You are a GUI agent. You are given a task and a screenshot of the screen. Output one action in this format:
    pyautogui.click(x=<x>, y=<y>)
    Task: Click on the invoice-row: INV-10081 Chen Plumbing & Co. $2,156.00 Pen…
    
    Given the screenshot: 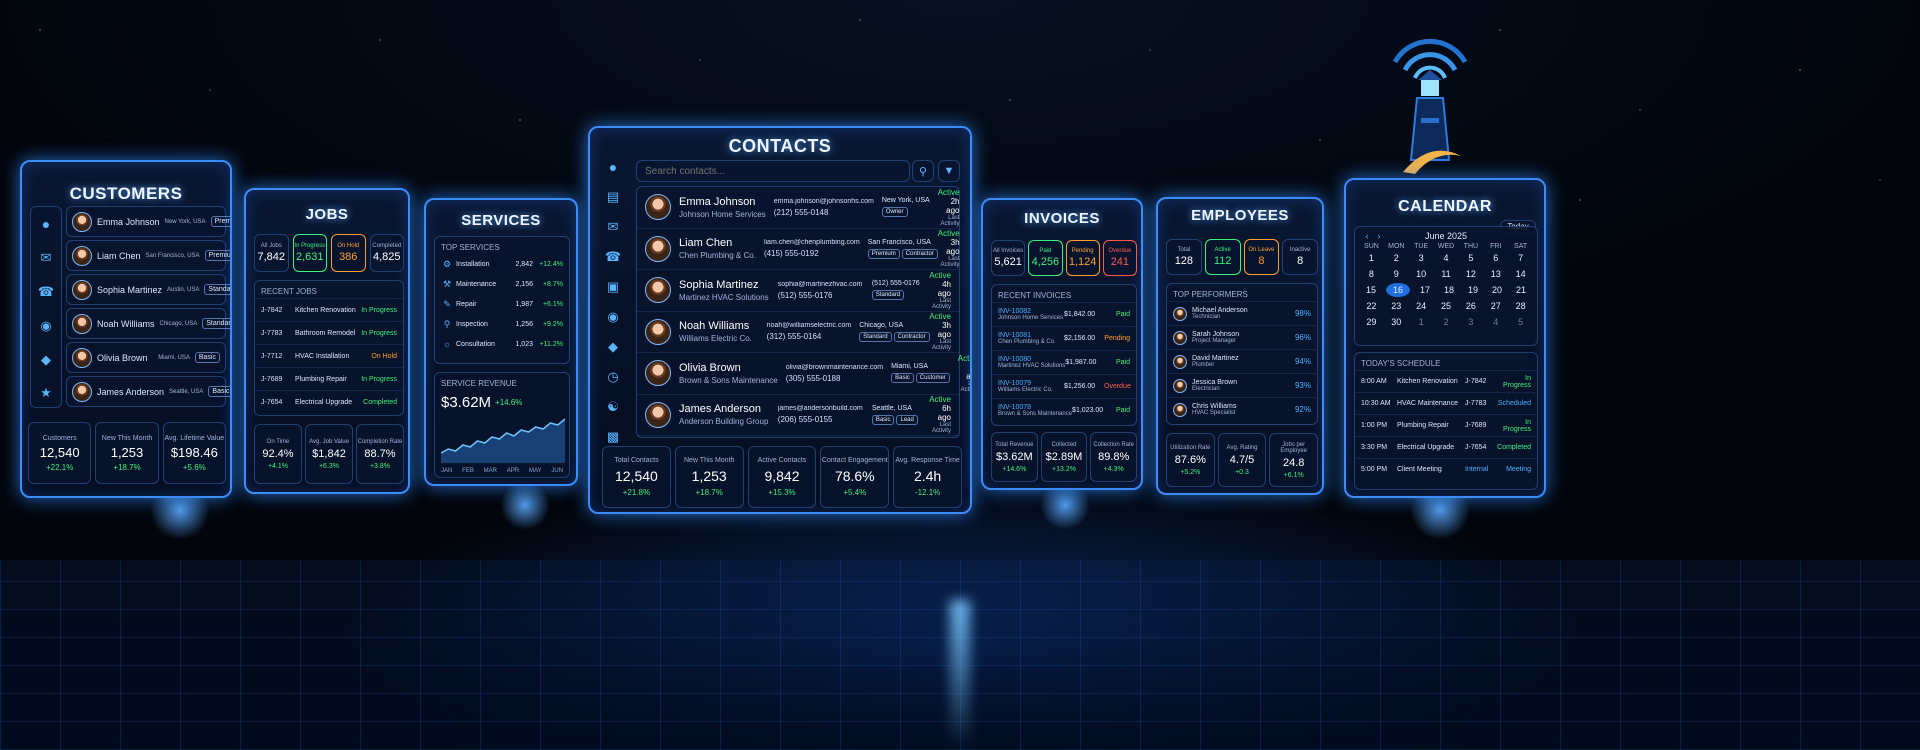 What is the action you would take?
    pyautogui.click(x=1064, y=338)
    